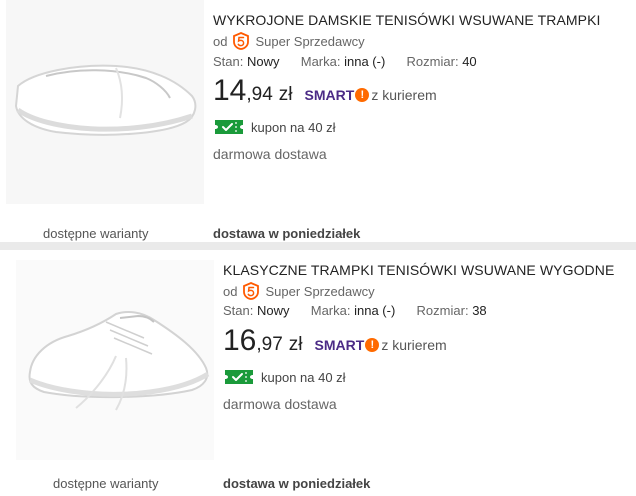  I want to click on listing-attributes: Stan: Nowy Marka: inna (-) Rozmiar: 40, so click(345, 61).